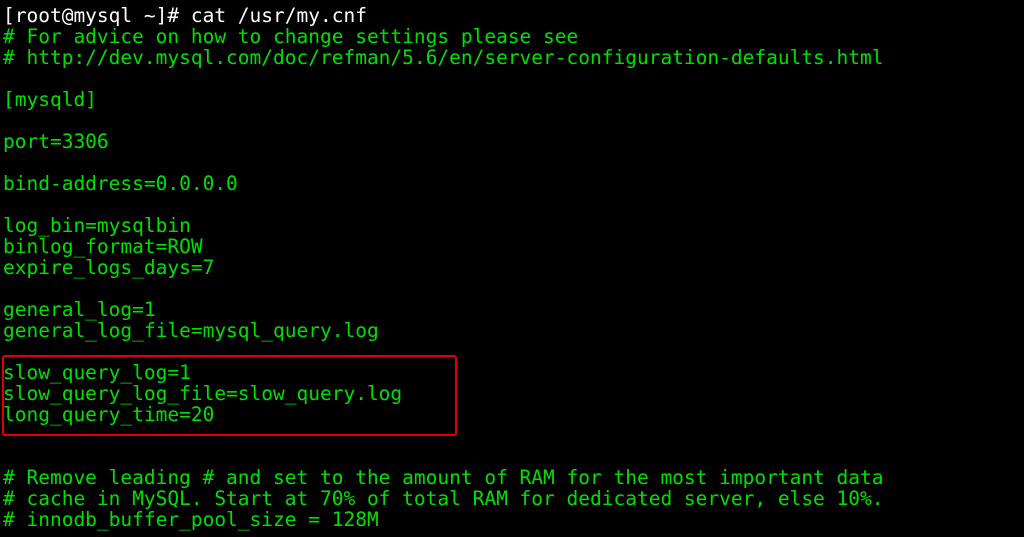 Image resolution: width=1024 pixels, height=537 pixels. What do you see at coordinates (191, 330) in the screenshot?
I see `config-line: general_log_file=mysql_query.log` at bounding box center [191, 330].